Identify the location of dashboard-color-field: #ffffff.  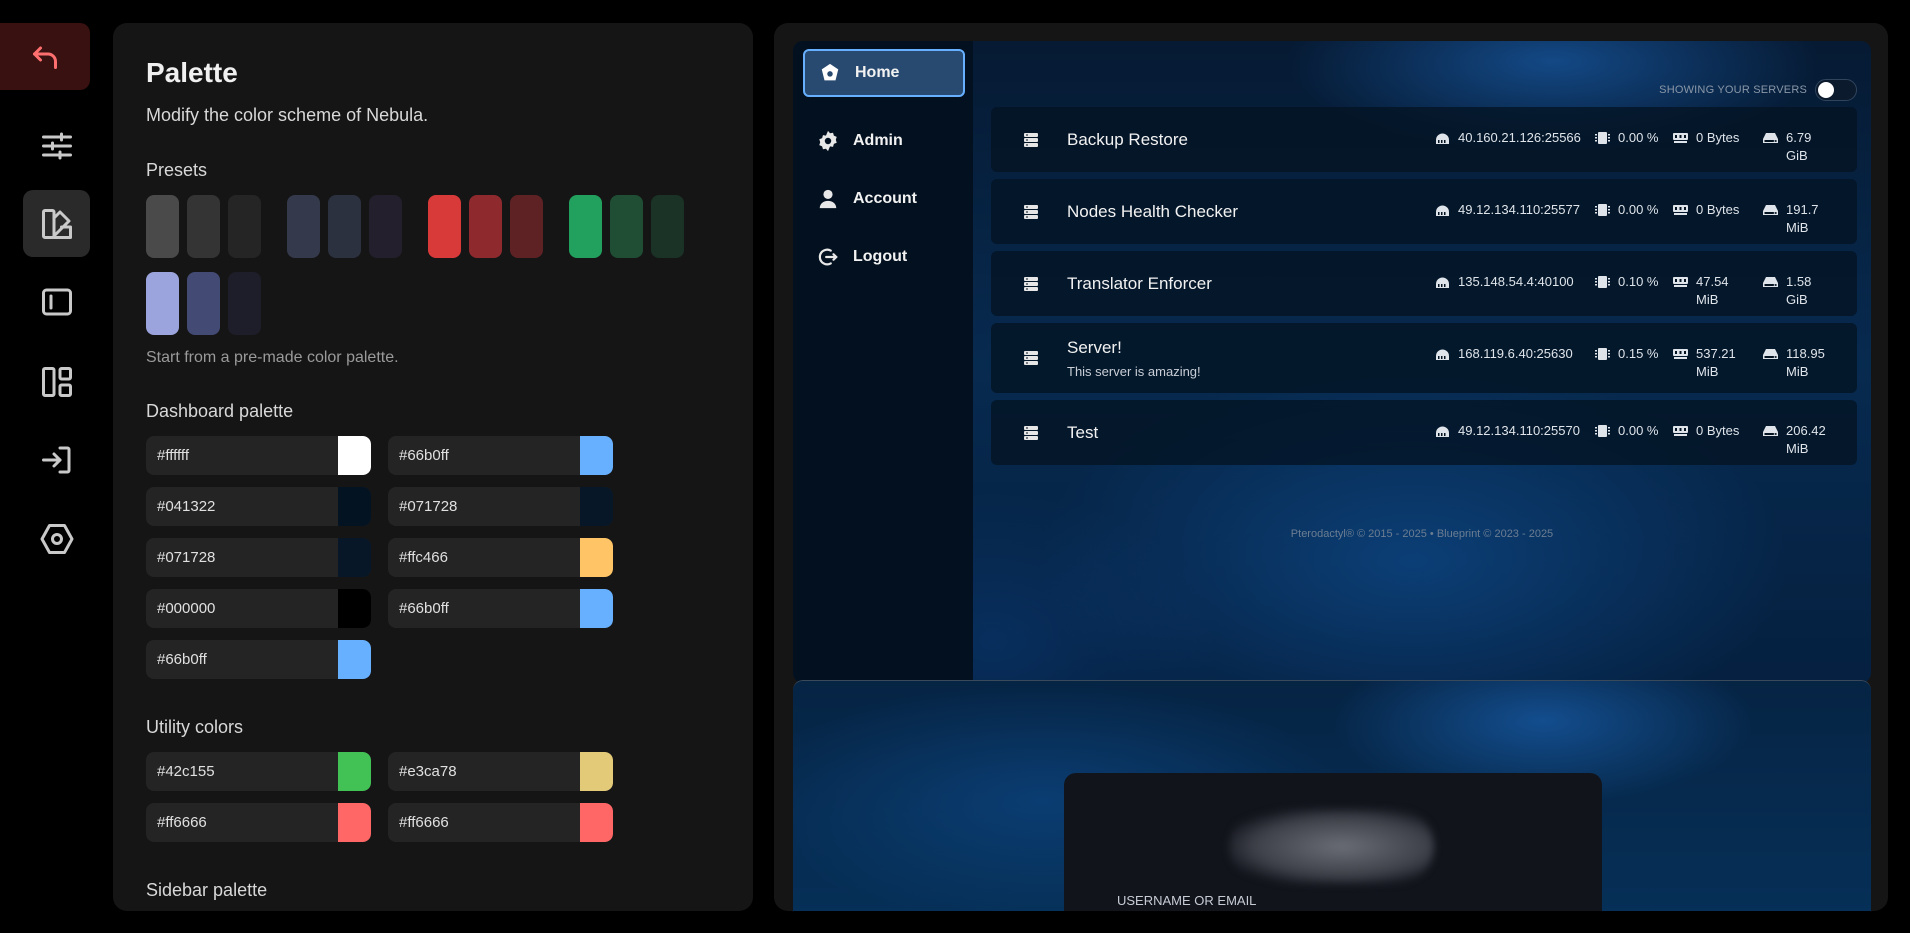
(258, 455).